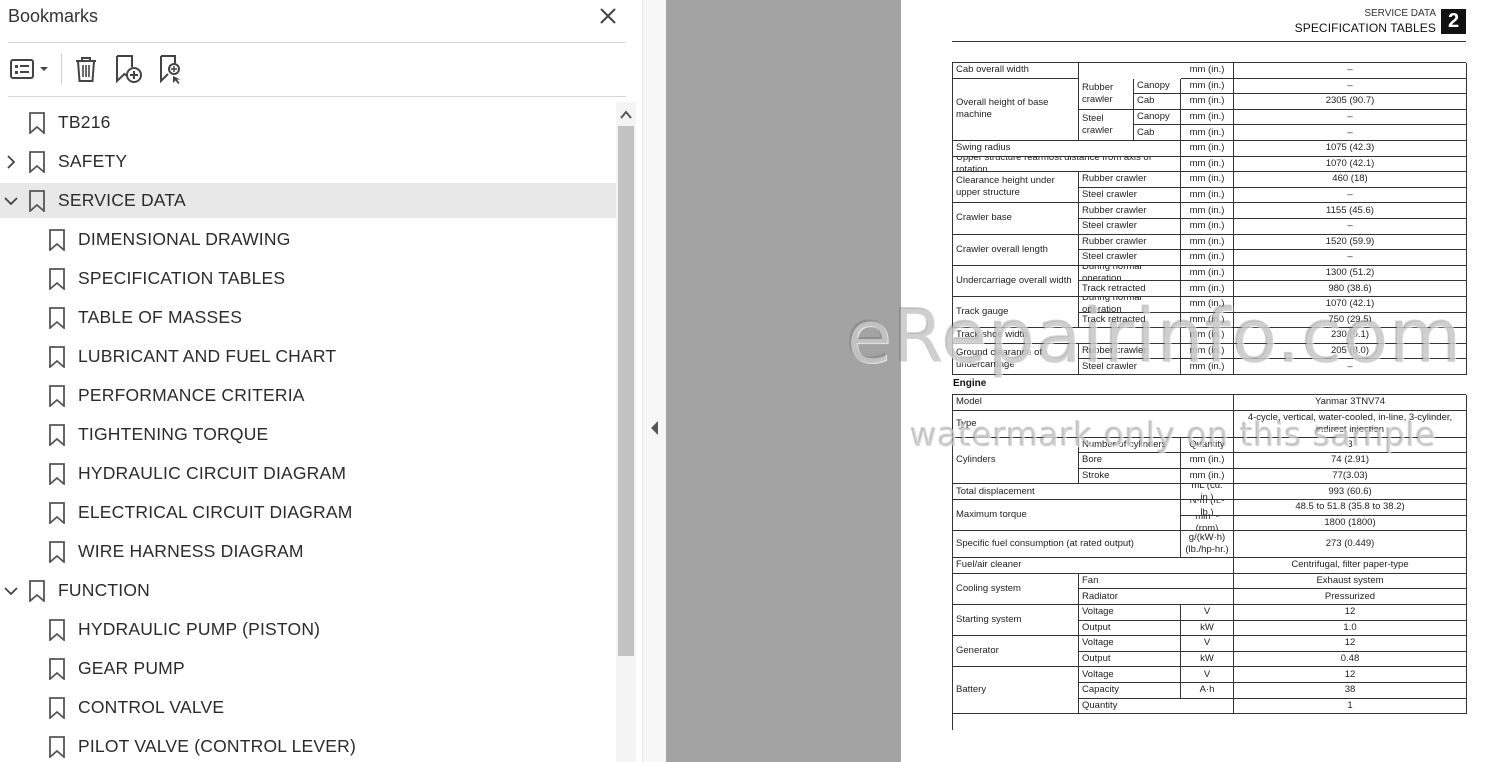 The image size is (1486, 762). I want to click on bookmark-label: SERVICE DATA, so click(122, 200).